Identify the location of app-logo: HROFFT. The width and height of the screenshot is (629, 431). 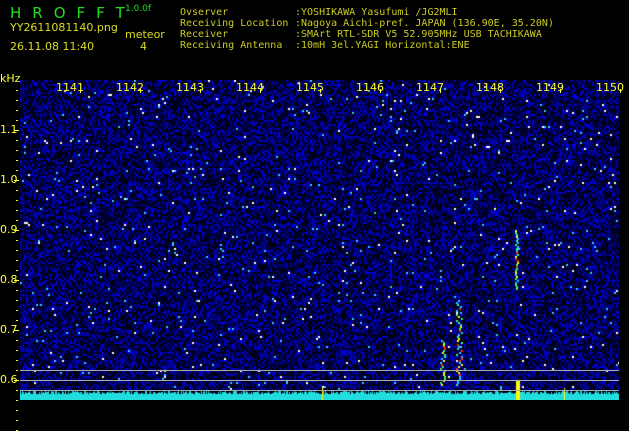
(73, 13).